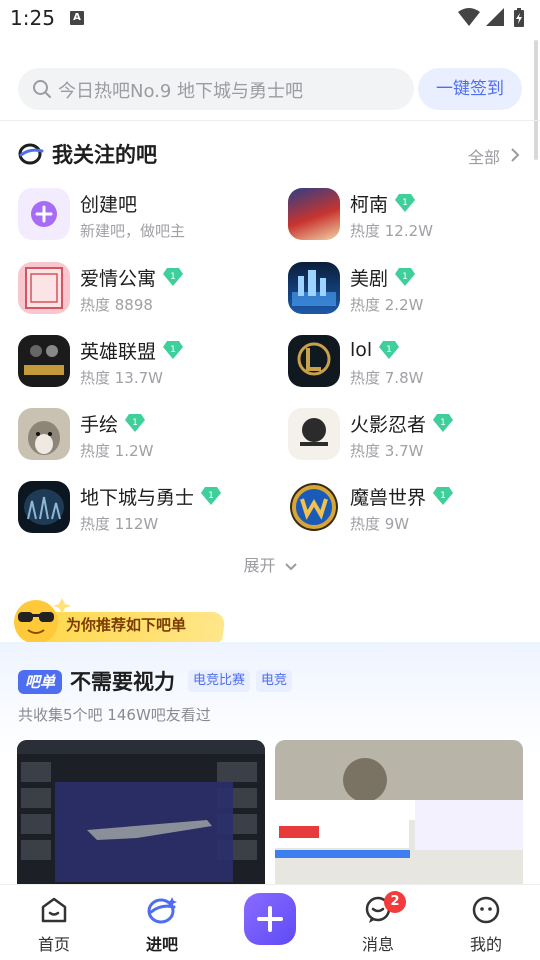 The width and height of the screenshot is (540, 960). Describe the element at coordinates (42, 91) in the screenshot. I see `search-icon` at that location.